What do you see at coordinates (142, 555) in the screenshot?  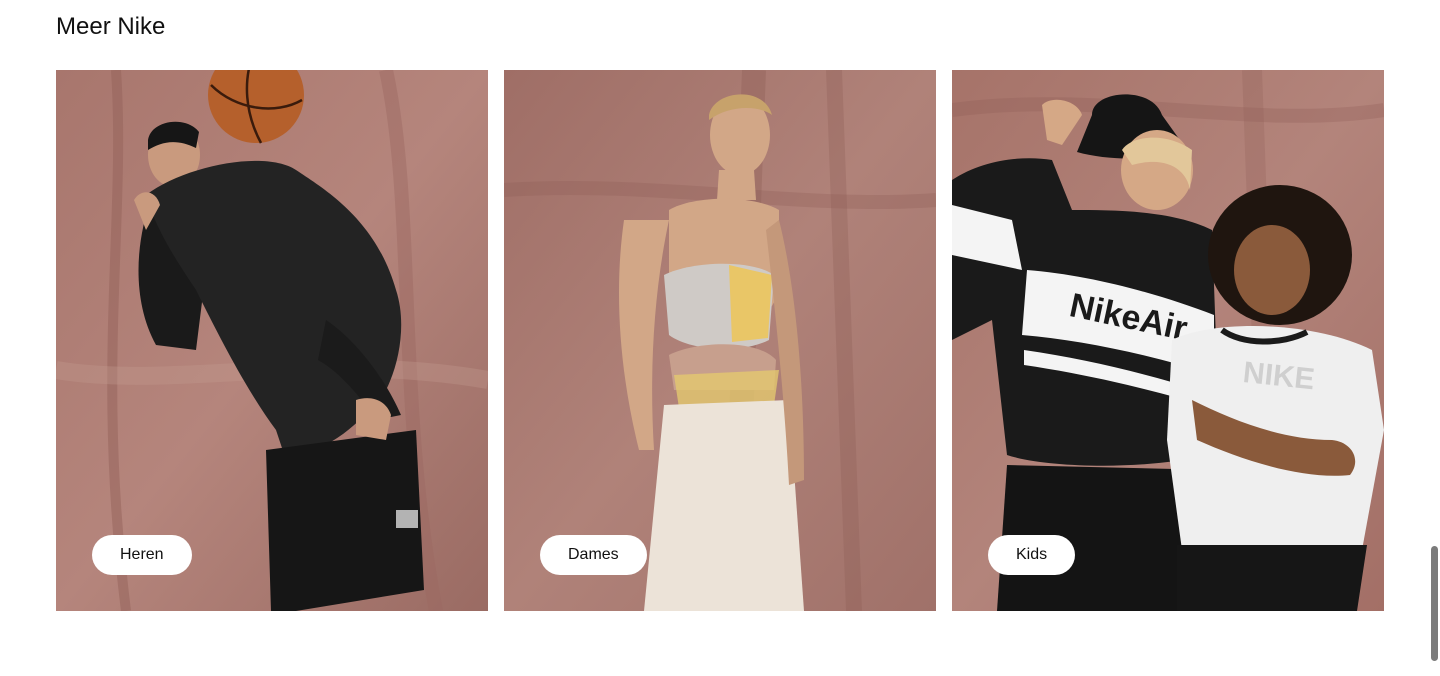 I see `heren-button: Heren` at bounding box center [142, 555].